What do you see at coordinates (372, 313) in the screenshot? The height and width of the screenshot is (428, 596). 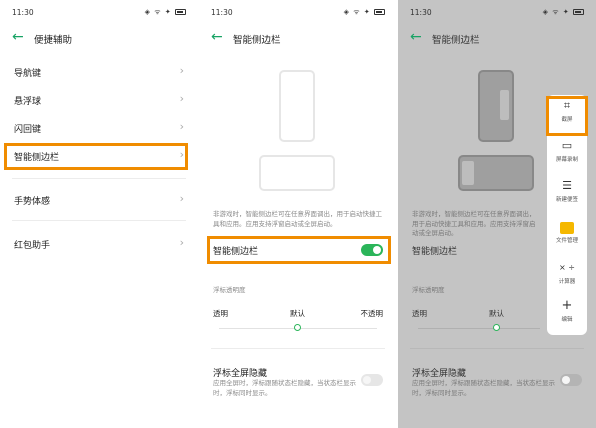 I see `slider-label-opaque: 不透明` at bounding box center [372, 313].